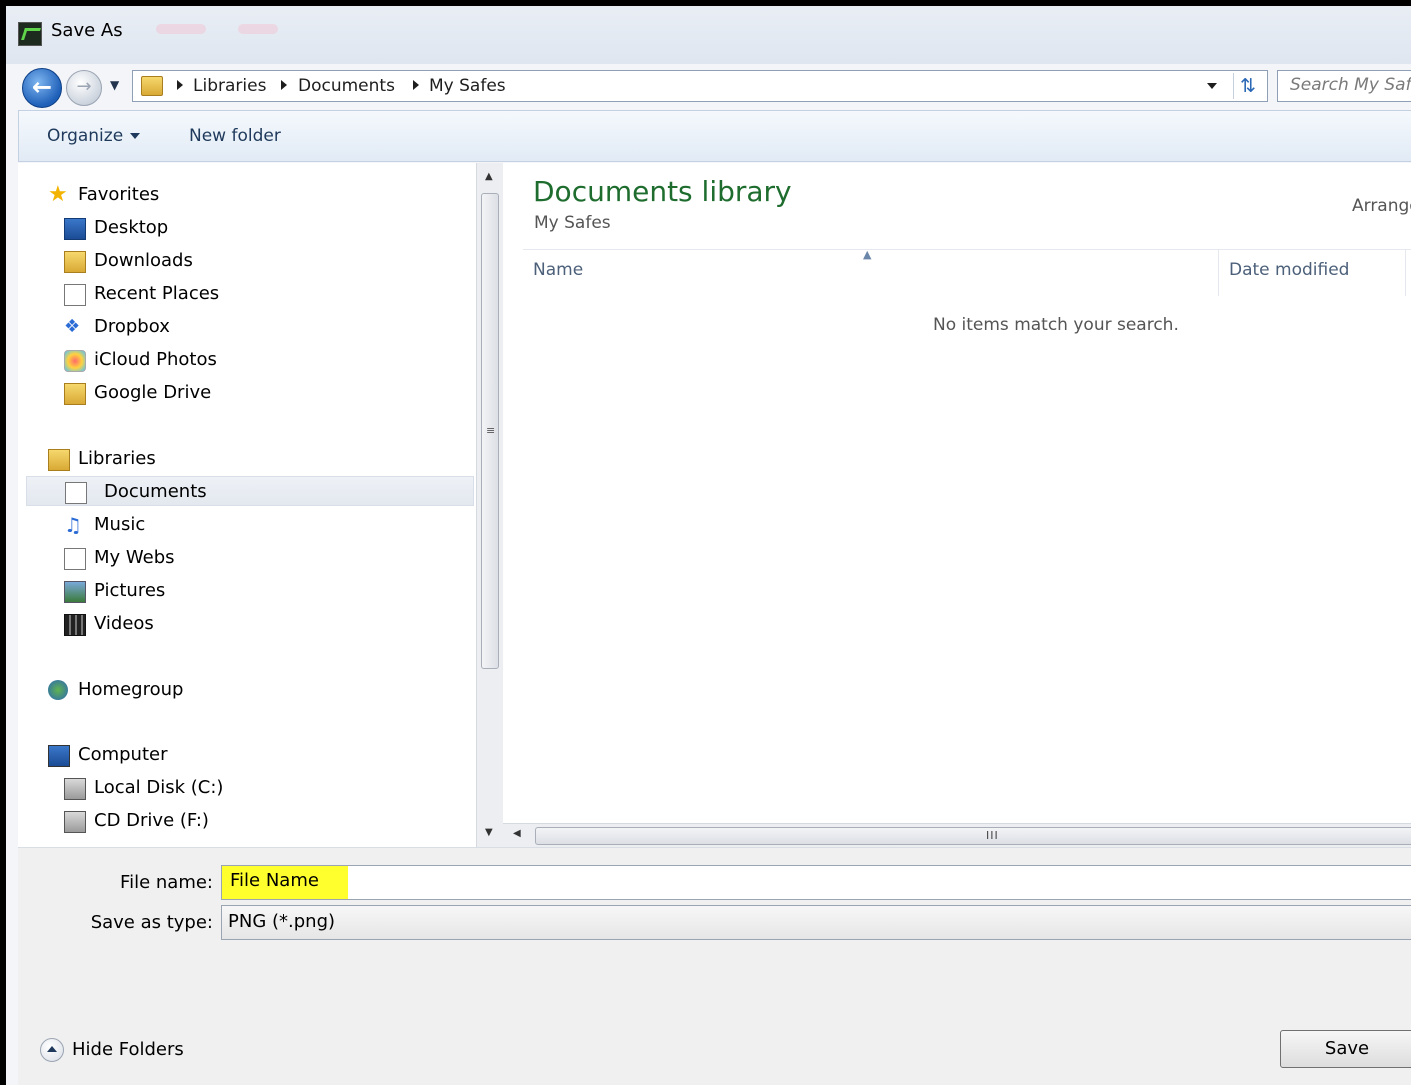 The width and height of the screenshot is (1411, 1085). I want to click on computer-icon, so click(59, 756).